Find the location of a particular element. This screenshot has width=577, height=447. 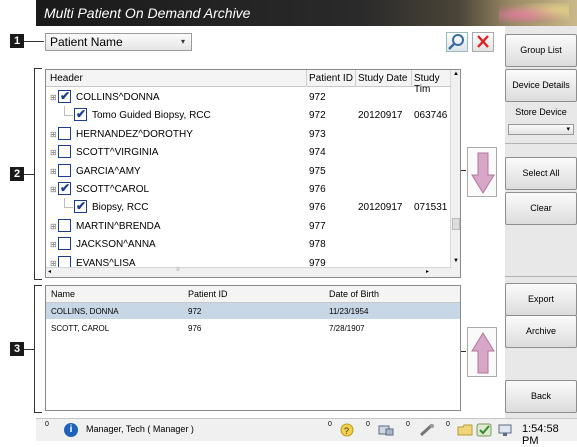

info-icon: i is located at coordinates (71, 430).